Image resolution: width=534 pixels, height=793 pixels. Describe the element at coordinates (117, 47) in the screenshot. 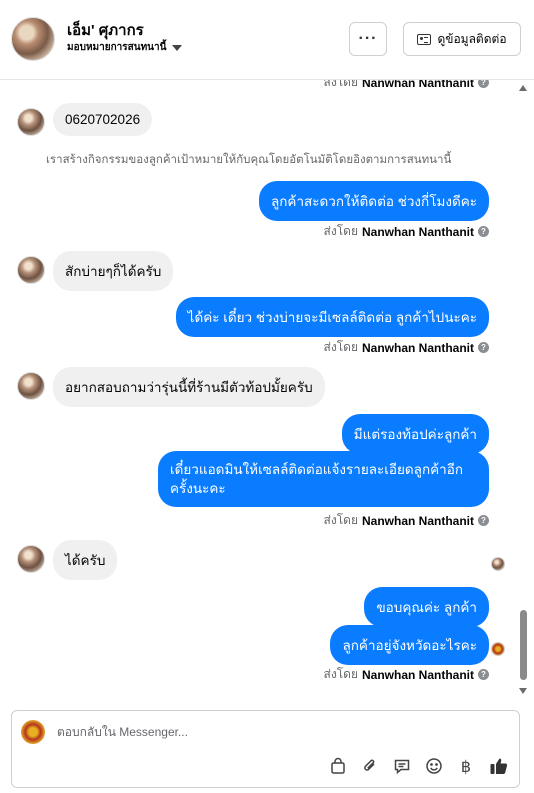

I see `assign-label: มอบหมายการสนทนานี้` at that location.